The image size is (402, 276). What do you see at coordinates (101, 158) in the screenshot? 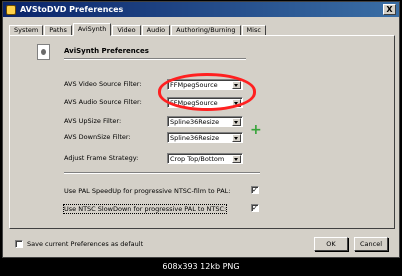
I see `frame-strategy-label: Adjust Frame Strategy:` at bounding box center [101, 158].